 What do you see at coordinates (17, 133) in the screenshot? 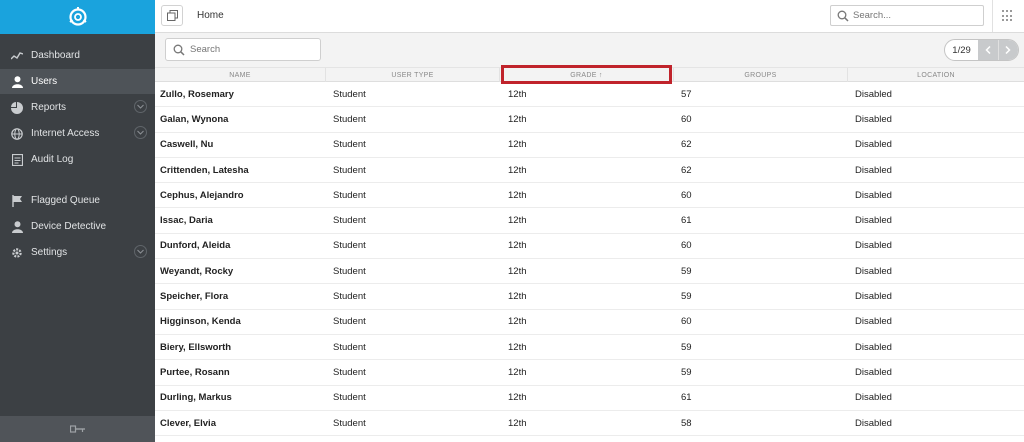
I see `globe-icon` at bounding box center [17, 133].